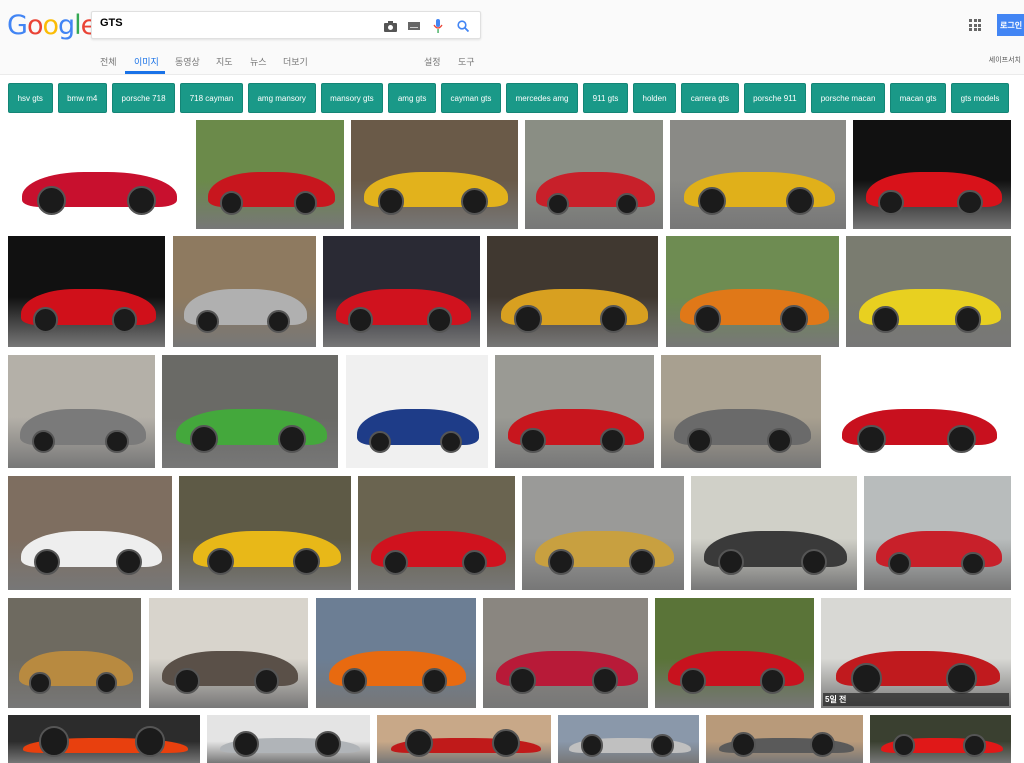  Describe the element at coordinates (512, 37) in the screenshot. I see `header: Google 전체 이미지 동영상 지도 뉴스 더보기 설정 도구 로그인 세이프서치` at that location.